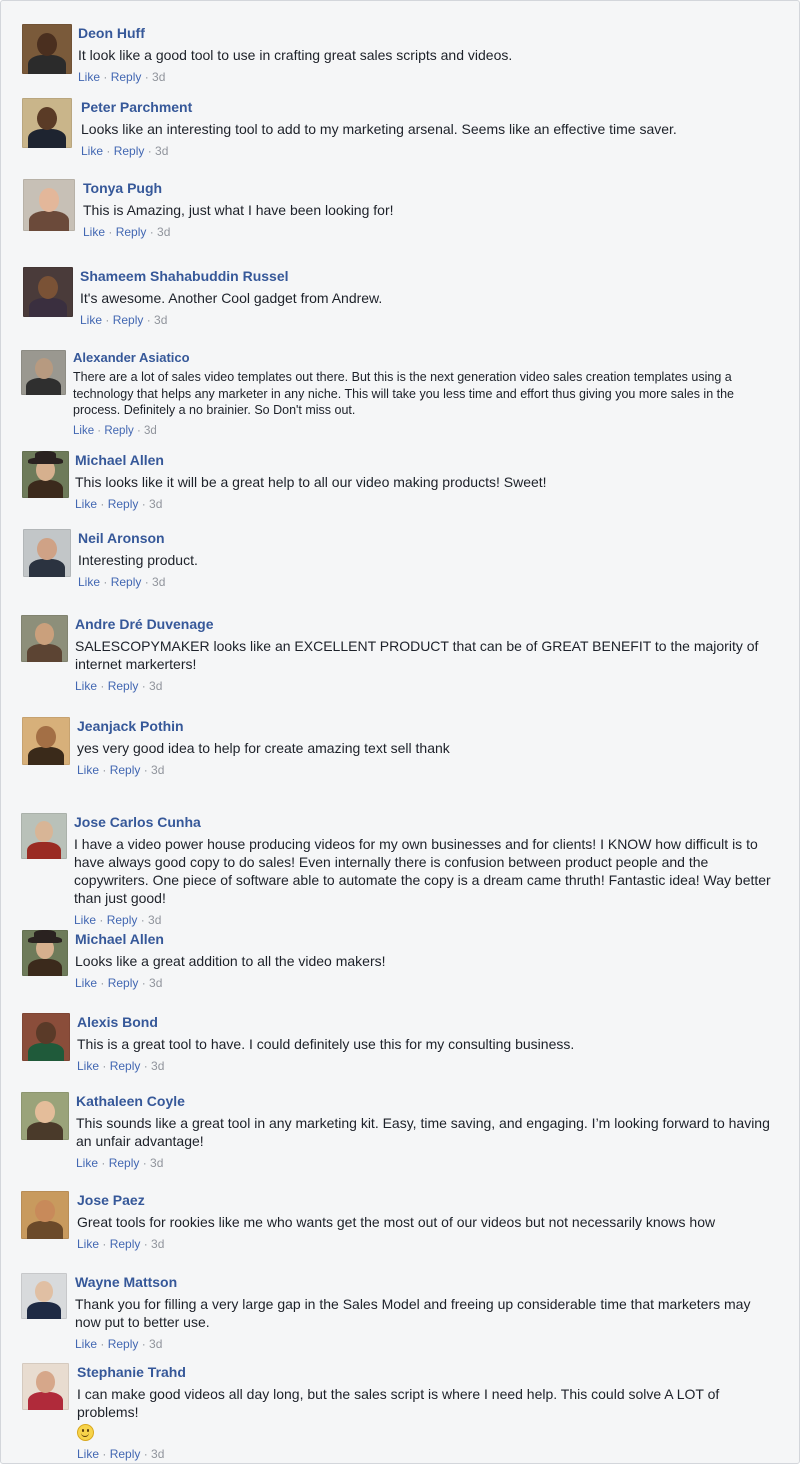 The height and width of the screenshot is (1464, 800). I want to click on author-name-link: Alexis Bond, so click(427, 1022).